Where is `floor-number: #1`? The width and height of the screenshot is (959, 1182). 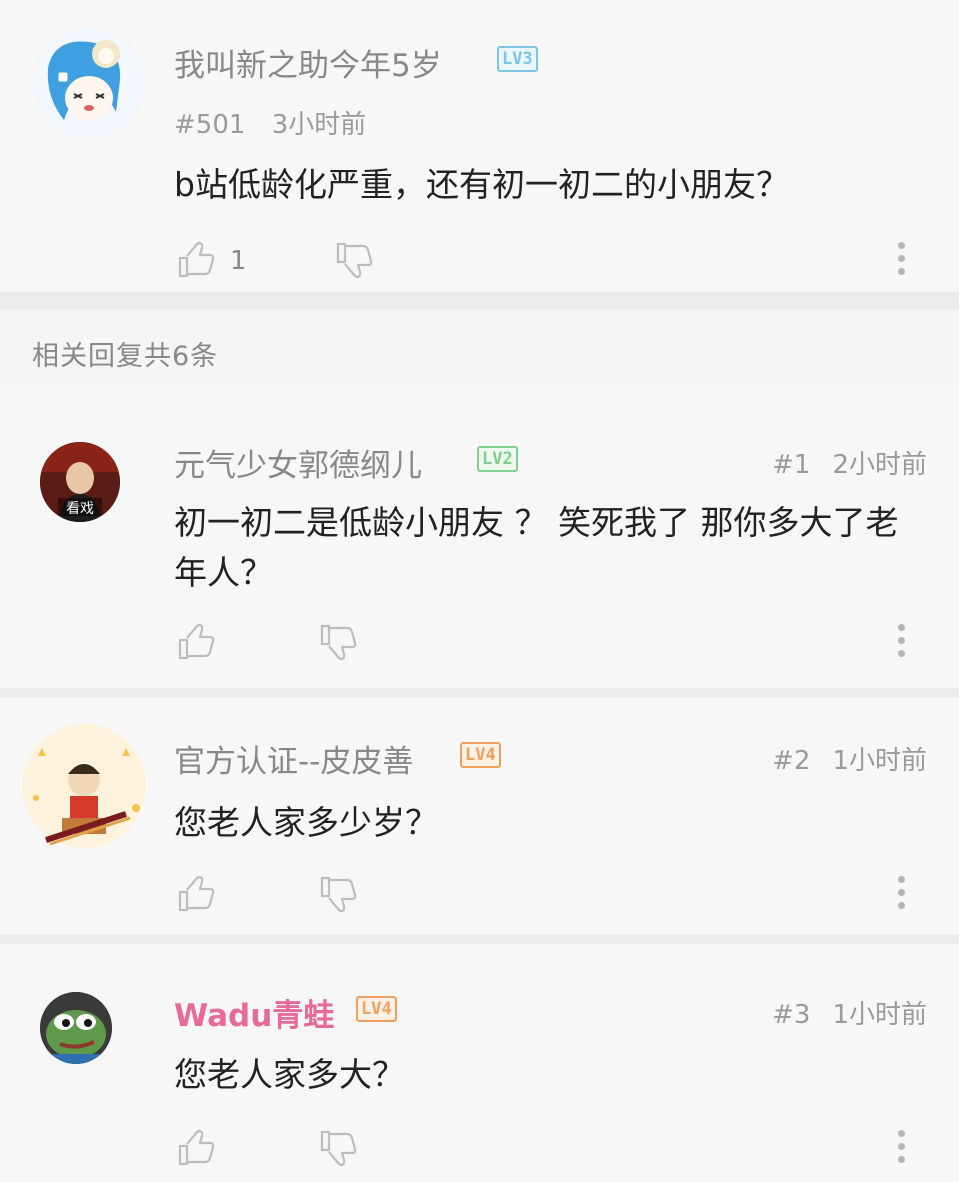
floor-number: #1 is located at coordinates (791, 465).